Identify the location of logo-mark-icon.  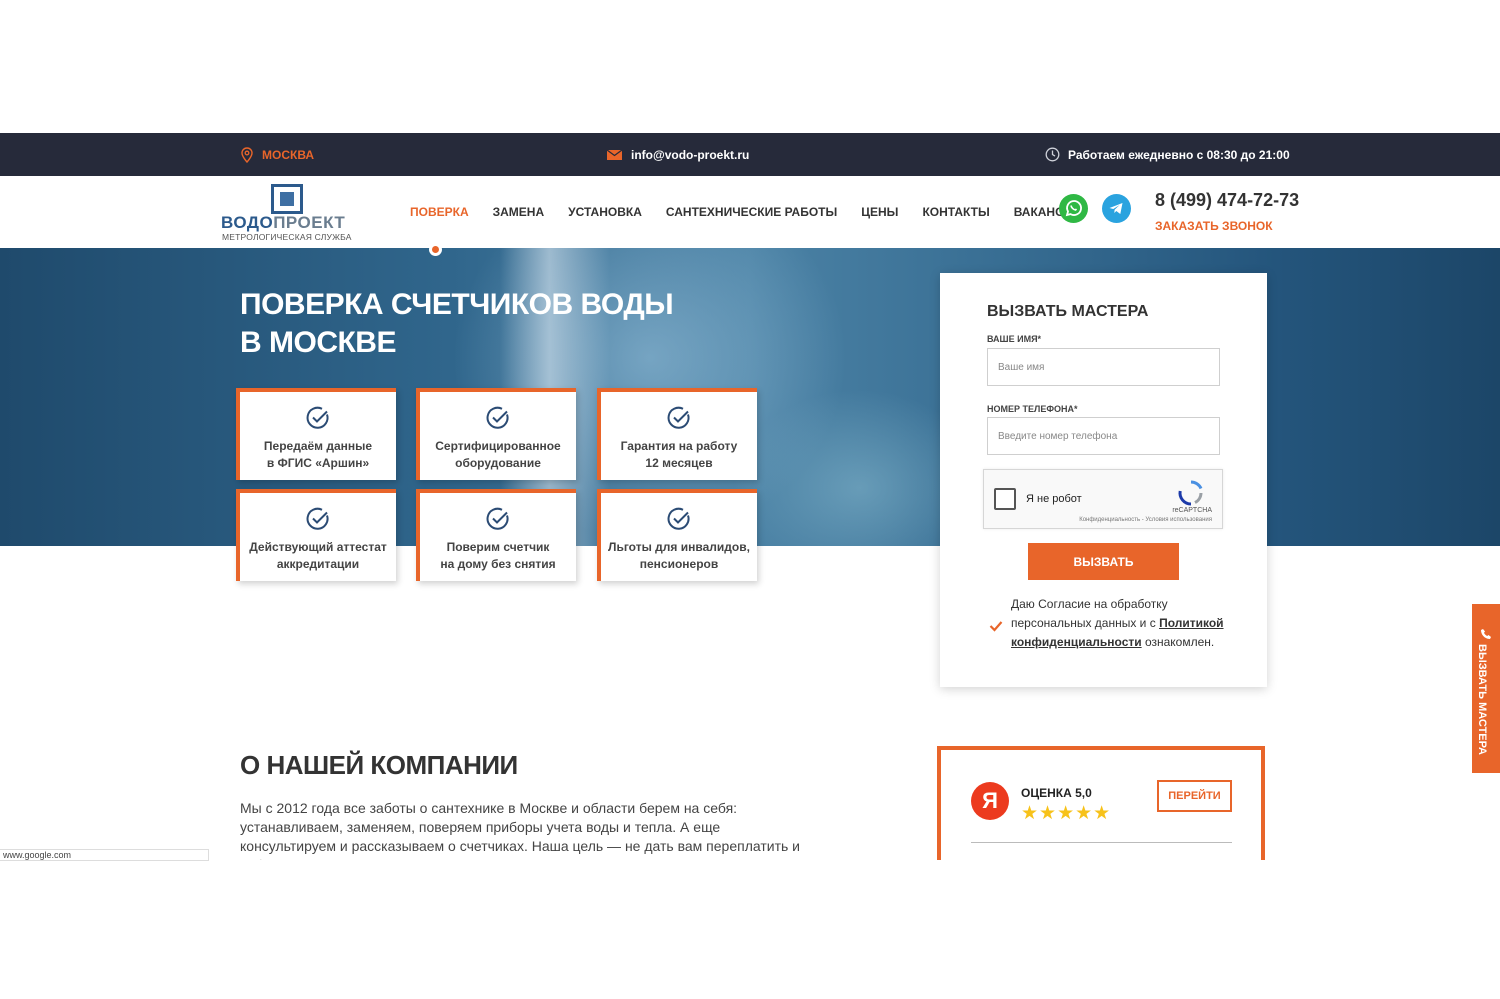
(287, 199).